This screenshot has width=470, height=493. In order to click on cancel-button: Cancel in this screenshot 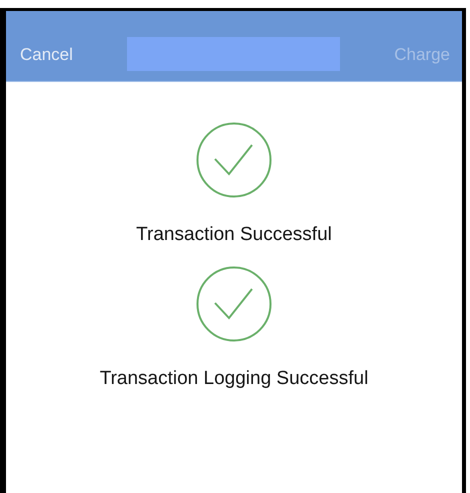, I will do `click(46, 55)`.